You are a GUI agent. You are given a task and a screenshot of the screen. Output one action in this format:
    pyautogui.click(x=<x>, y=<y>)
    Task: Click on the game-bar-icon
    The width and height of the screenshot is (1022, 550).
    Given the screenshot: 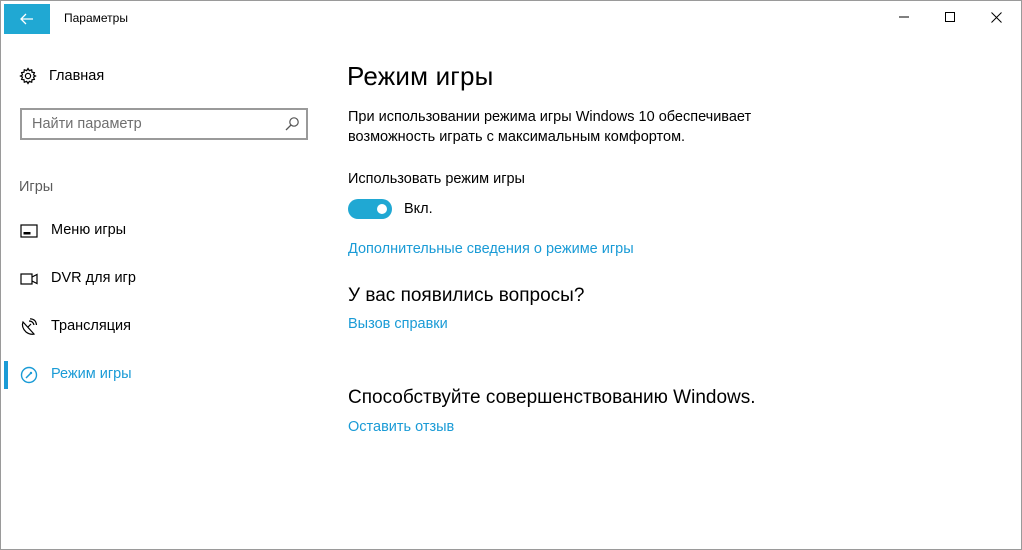 What is the action you would take?
    pyautogui.click(x=29, y=231)
    